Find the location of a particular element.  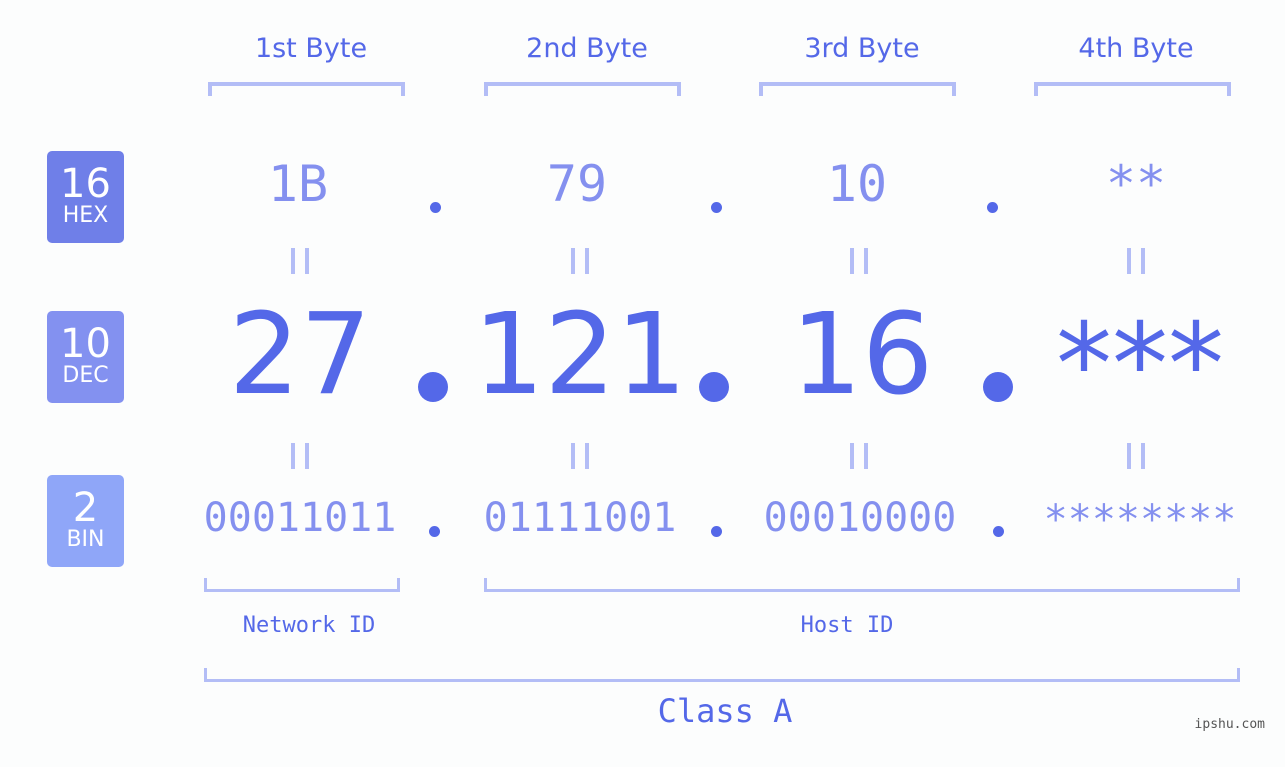

byte-header-2: 2nd Byte is located at coordinates (587, 48).